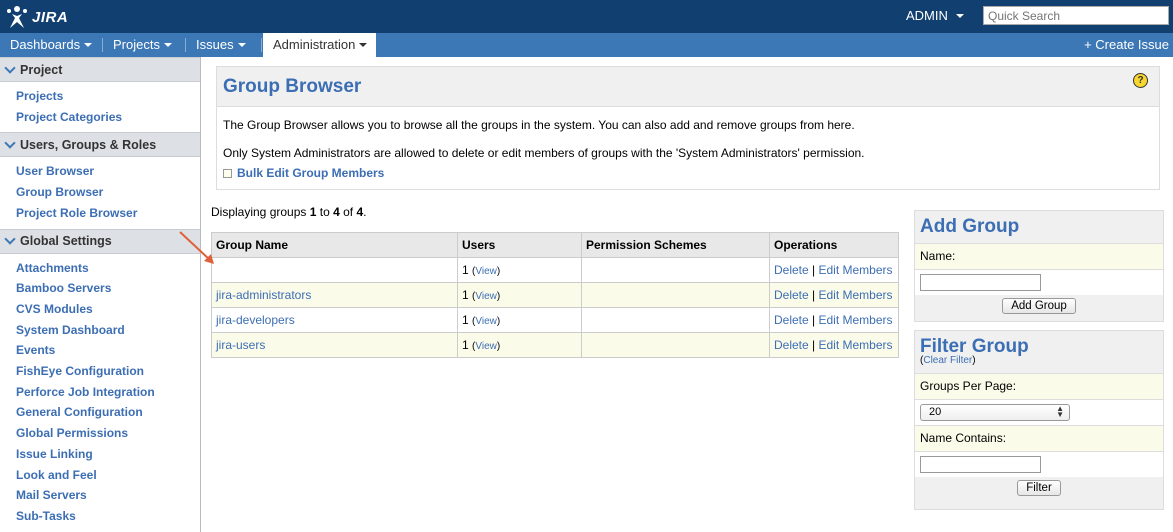  What do you see at coordinates (224, 45) in the screenshot?
I see `nav-issues: Issues` at bounding box center [224, 45].